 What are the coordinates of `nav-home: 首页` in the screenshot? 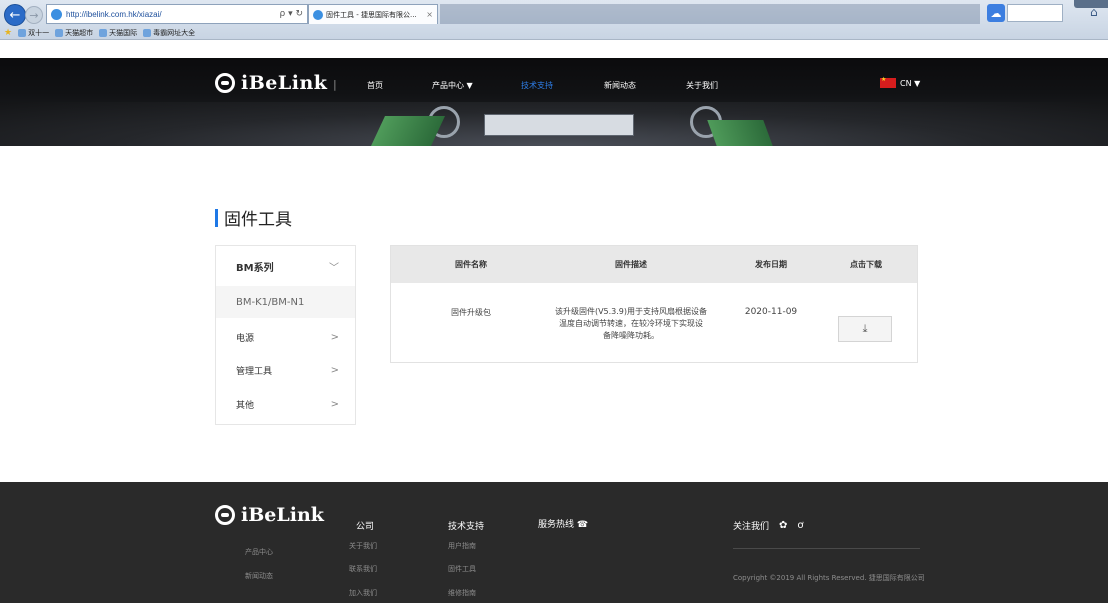 It's located at (375, 85).